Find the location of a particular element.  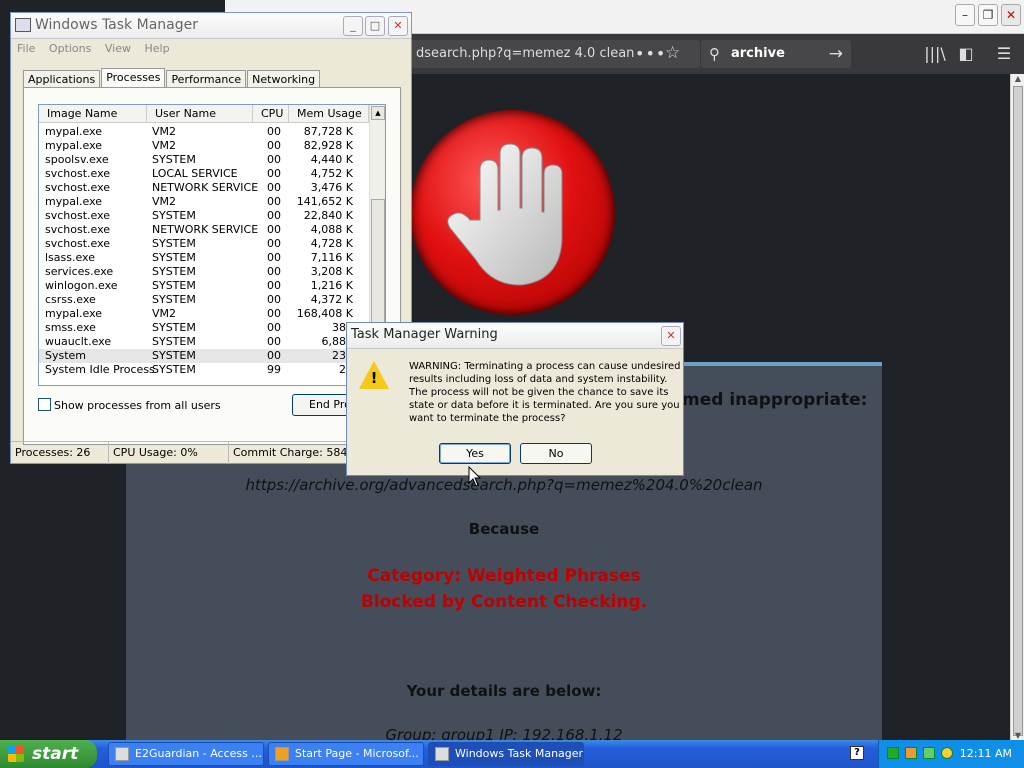

show-all-users-label: Show processes from all users is located at coordinates (137, 405).